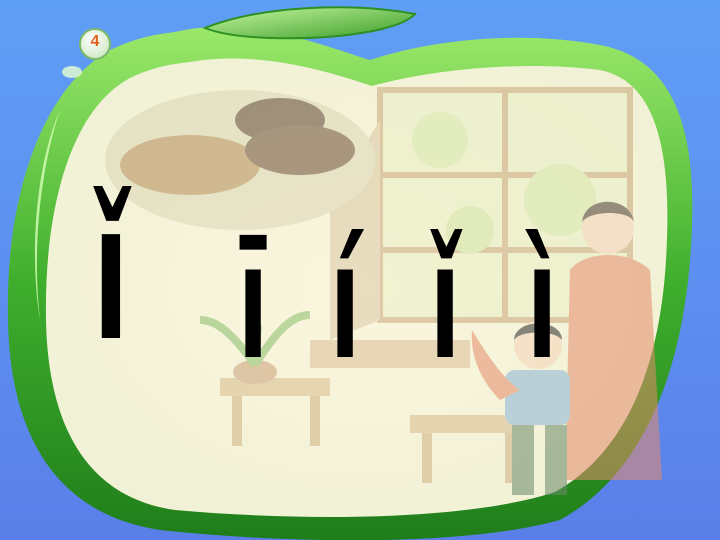 The image size is (720, 540). Describe the element at coordinates (445, 301) in the screenshot. I see `tone-letter-3: ǐ` at that location.